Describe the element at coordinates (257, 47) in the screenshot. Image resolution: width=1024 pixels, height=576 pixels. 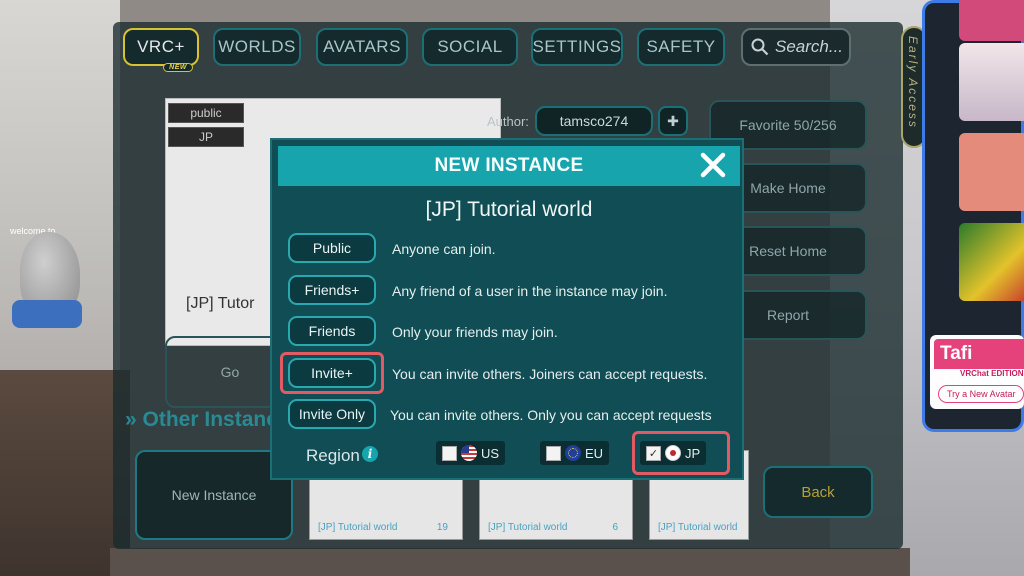
I see `nav-worlds: WORLDS` at that location.